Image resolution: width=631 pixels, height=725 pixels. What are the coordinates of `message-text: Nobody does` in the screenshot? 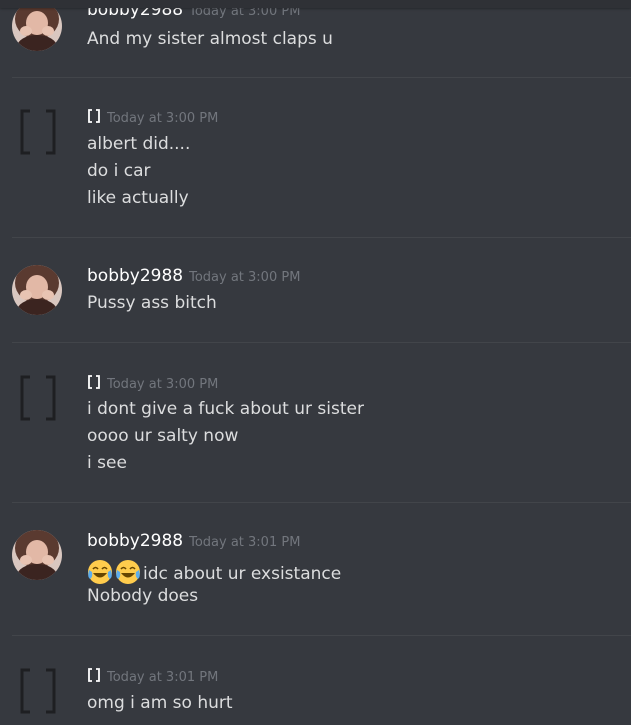 It's located at (143, 596).